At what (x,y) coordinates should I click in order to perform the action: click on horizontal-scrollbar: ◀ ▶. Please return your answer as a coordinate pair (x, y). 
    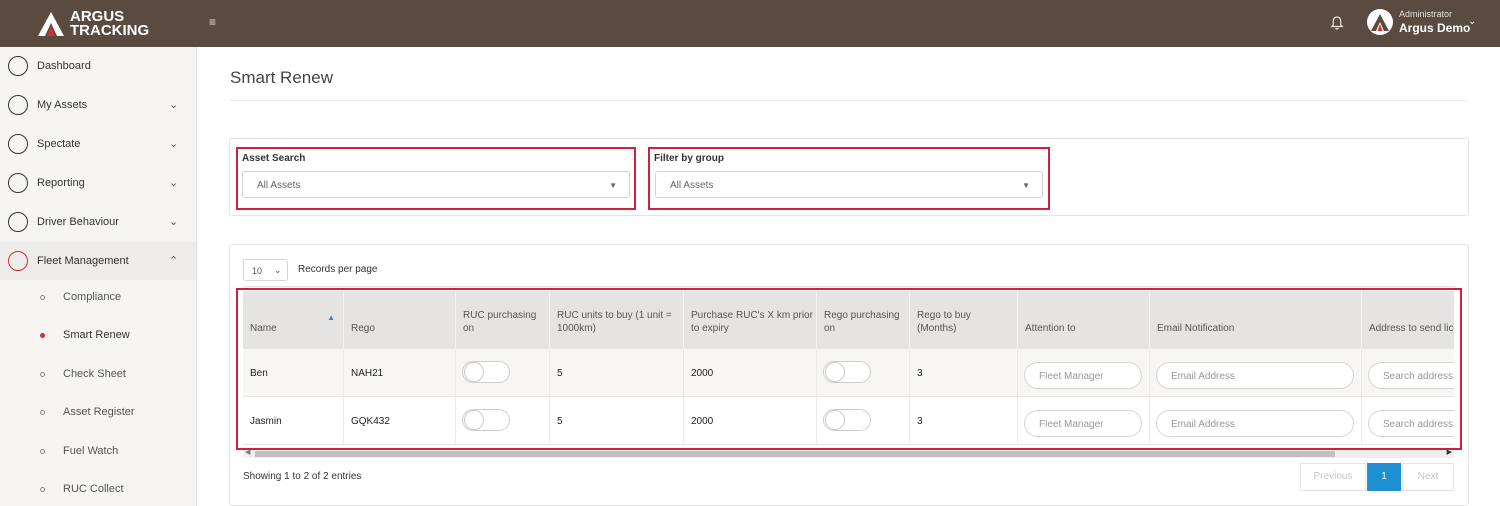
    Looking at the image, I should click on (848, 453).